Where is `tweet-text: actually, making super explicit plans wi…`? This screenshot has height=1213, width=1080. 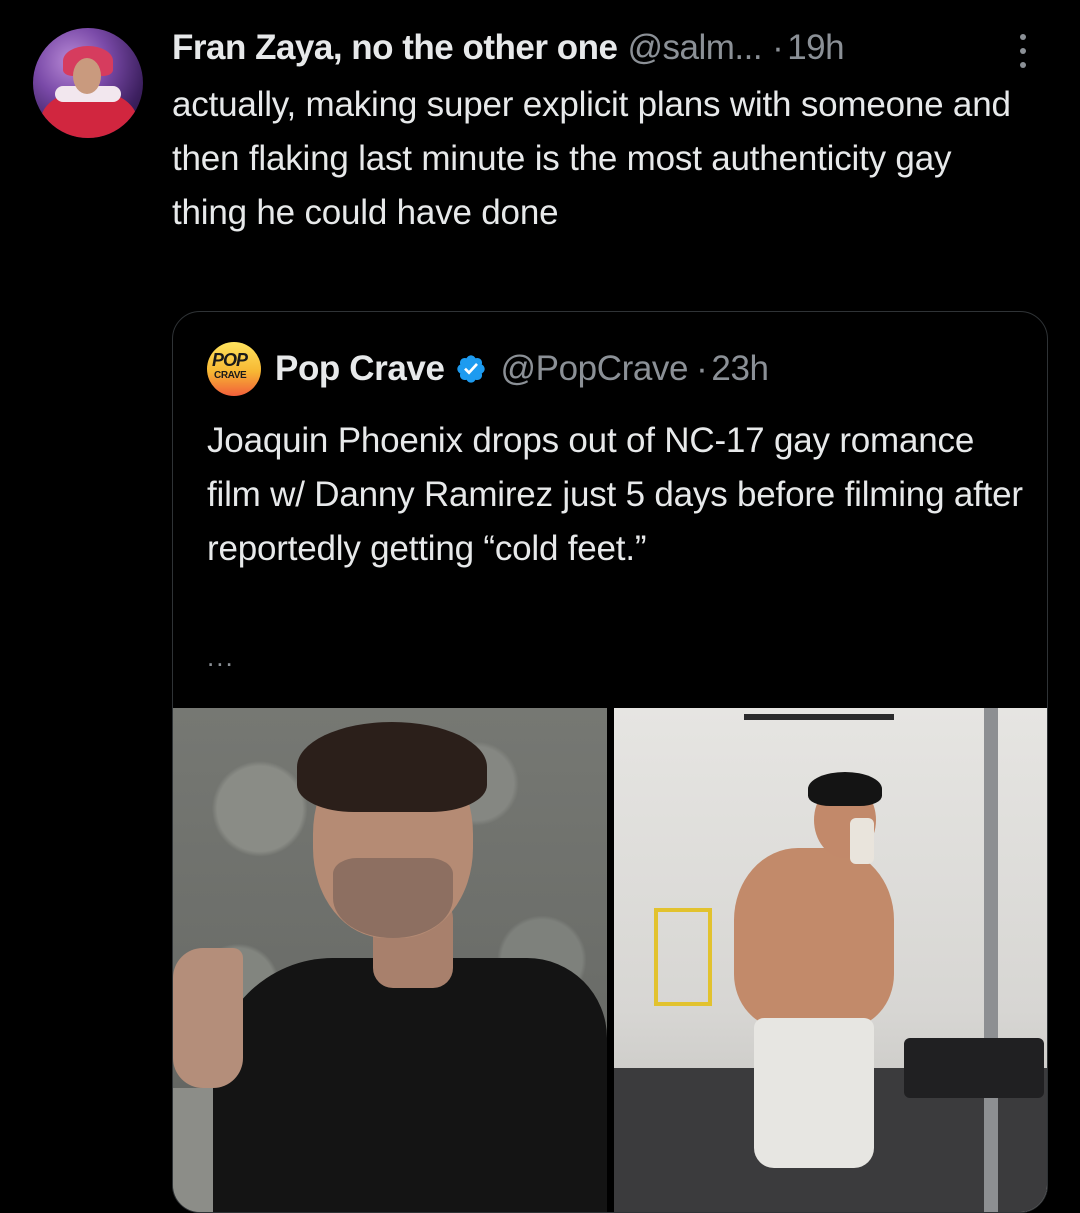 tweet-text: actually, making super explicit plans wi… is located at coordinates (591, 158).